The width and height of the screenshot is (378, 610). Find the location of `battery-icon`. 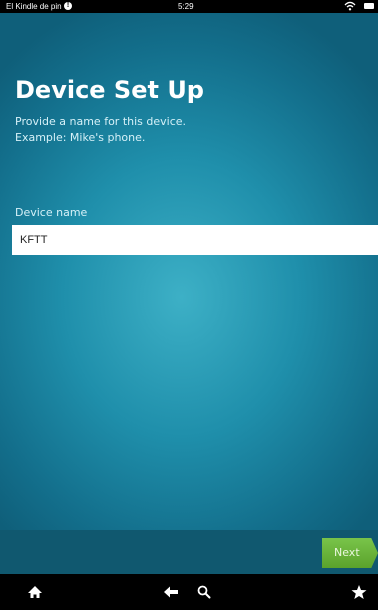

battery-icon is located at coordinates (369, 6).